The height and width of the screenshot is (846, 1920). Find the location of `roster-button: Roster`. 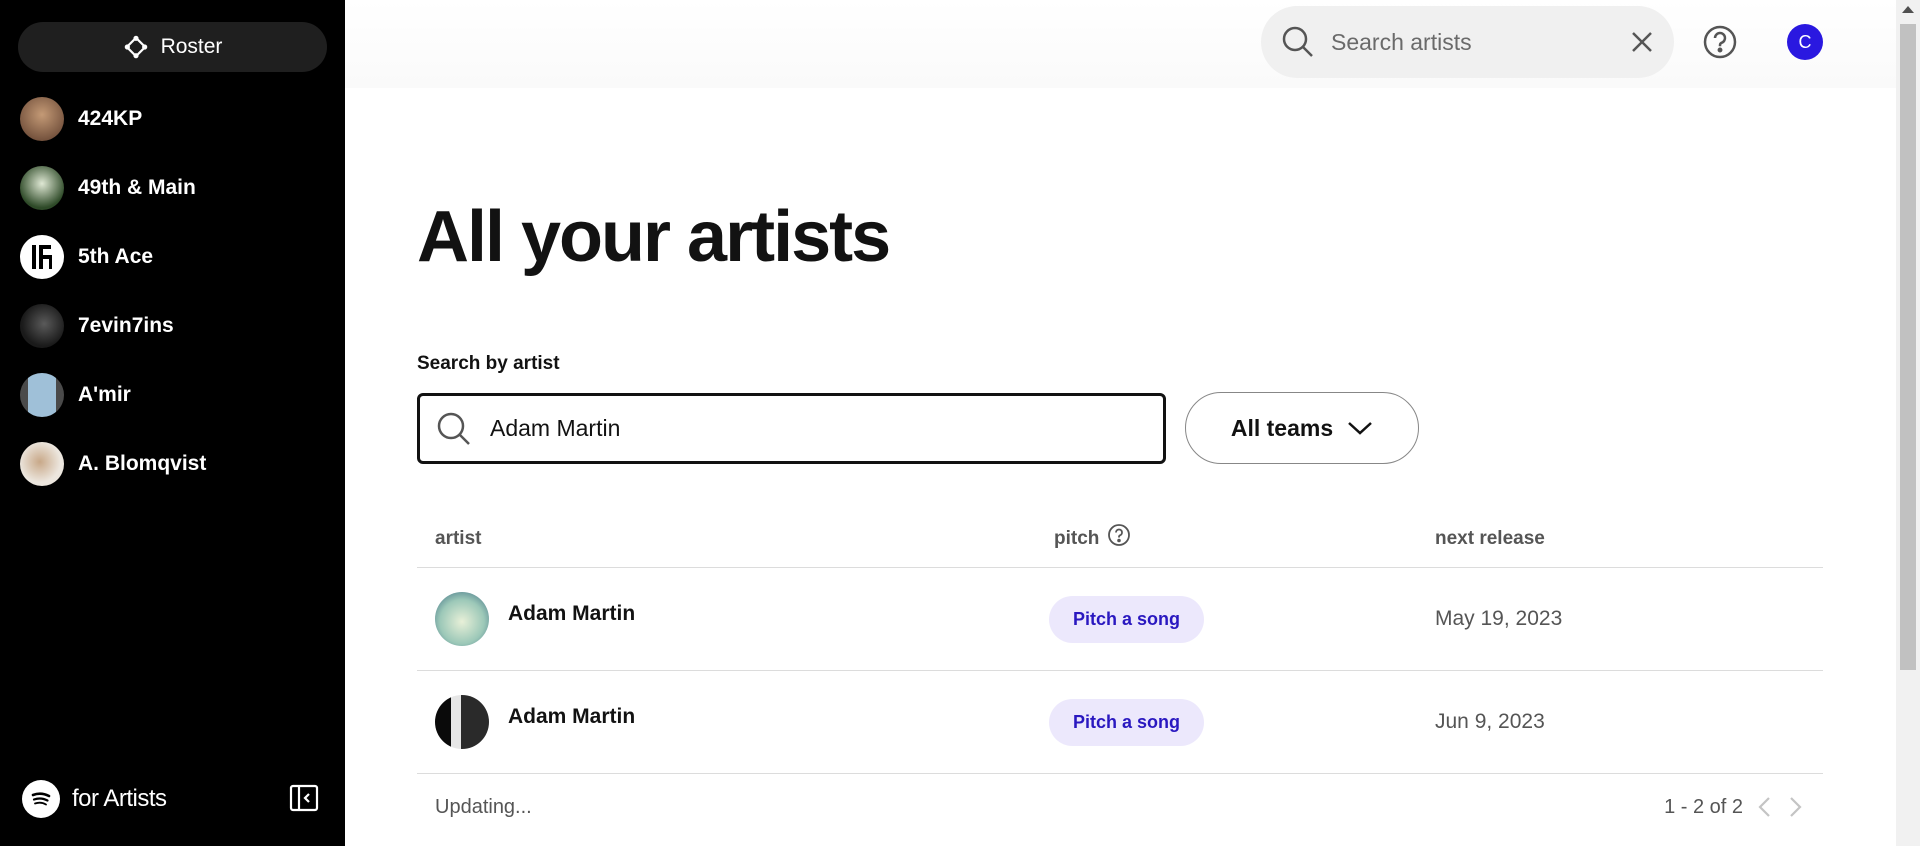

roster-button: Roster is located at coordinates (172, 47).